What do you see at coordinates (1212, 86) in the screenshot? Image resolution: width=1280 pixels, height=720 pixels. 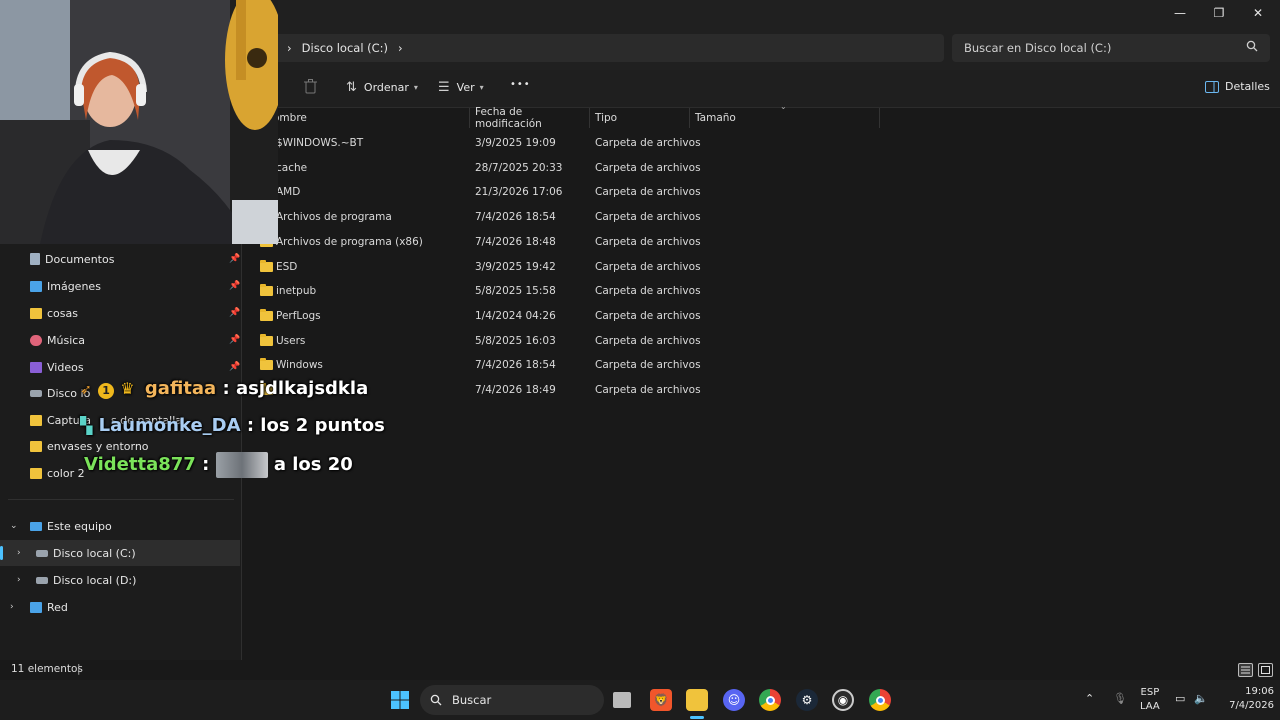 I see `details-pane-icon` at bounding box center [1212, 86].